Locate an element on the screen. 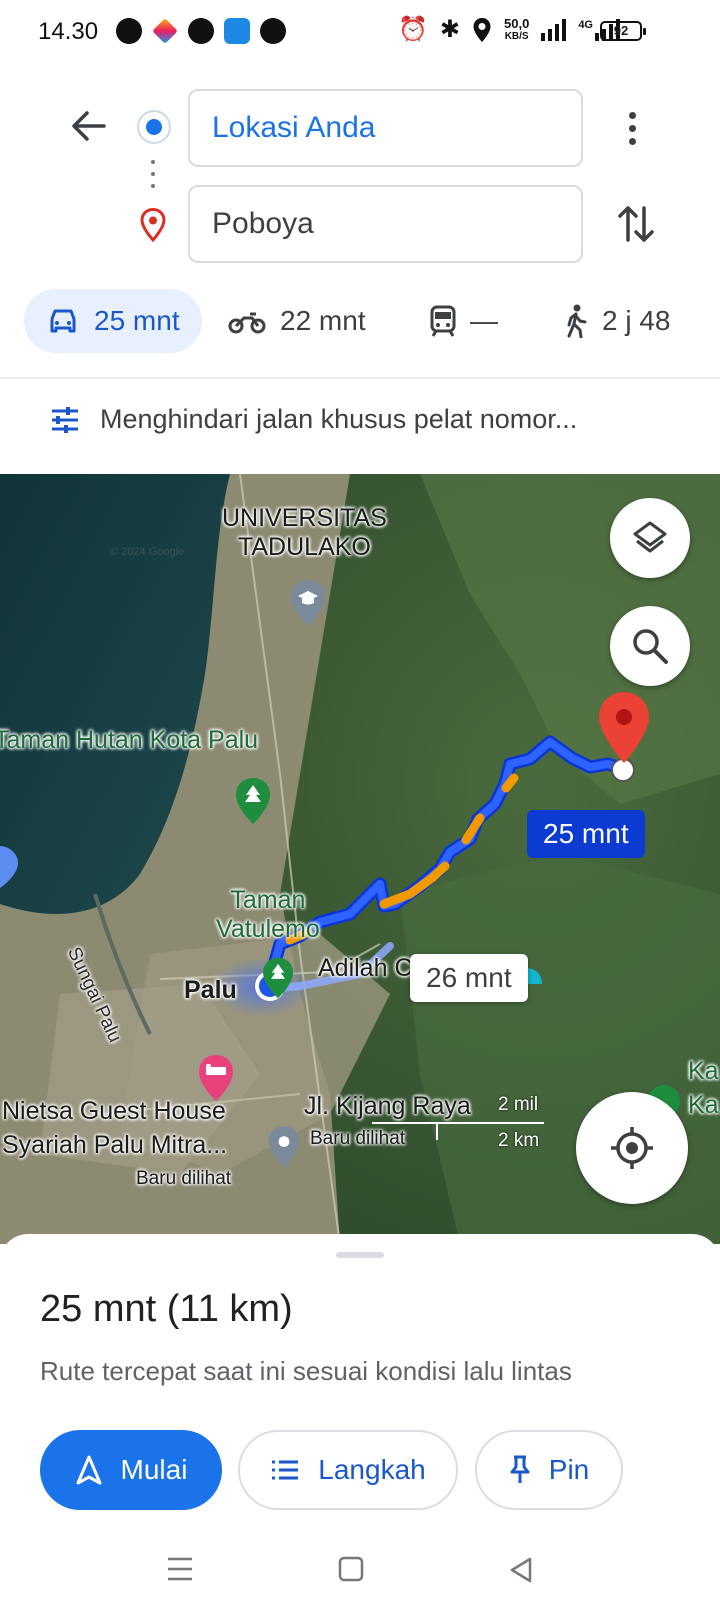 This screenshot has height=1612, width=720. start-label: Mulai is located at coordinates (154, 1469).